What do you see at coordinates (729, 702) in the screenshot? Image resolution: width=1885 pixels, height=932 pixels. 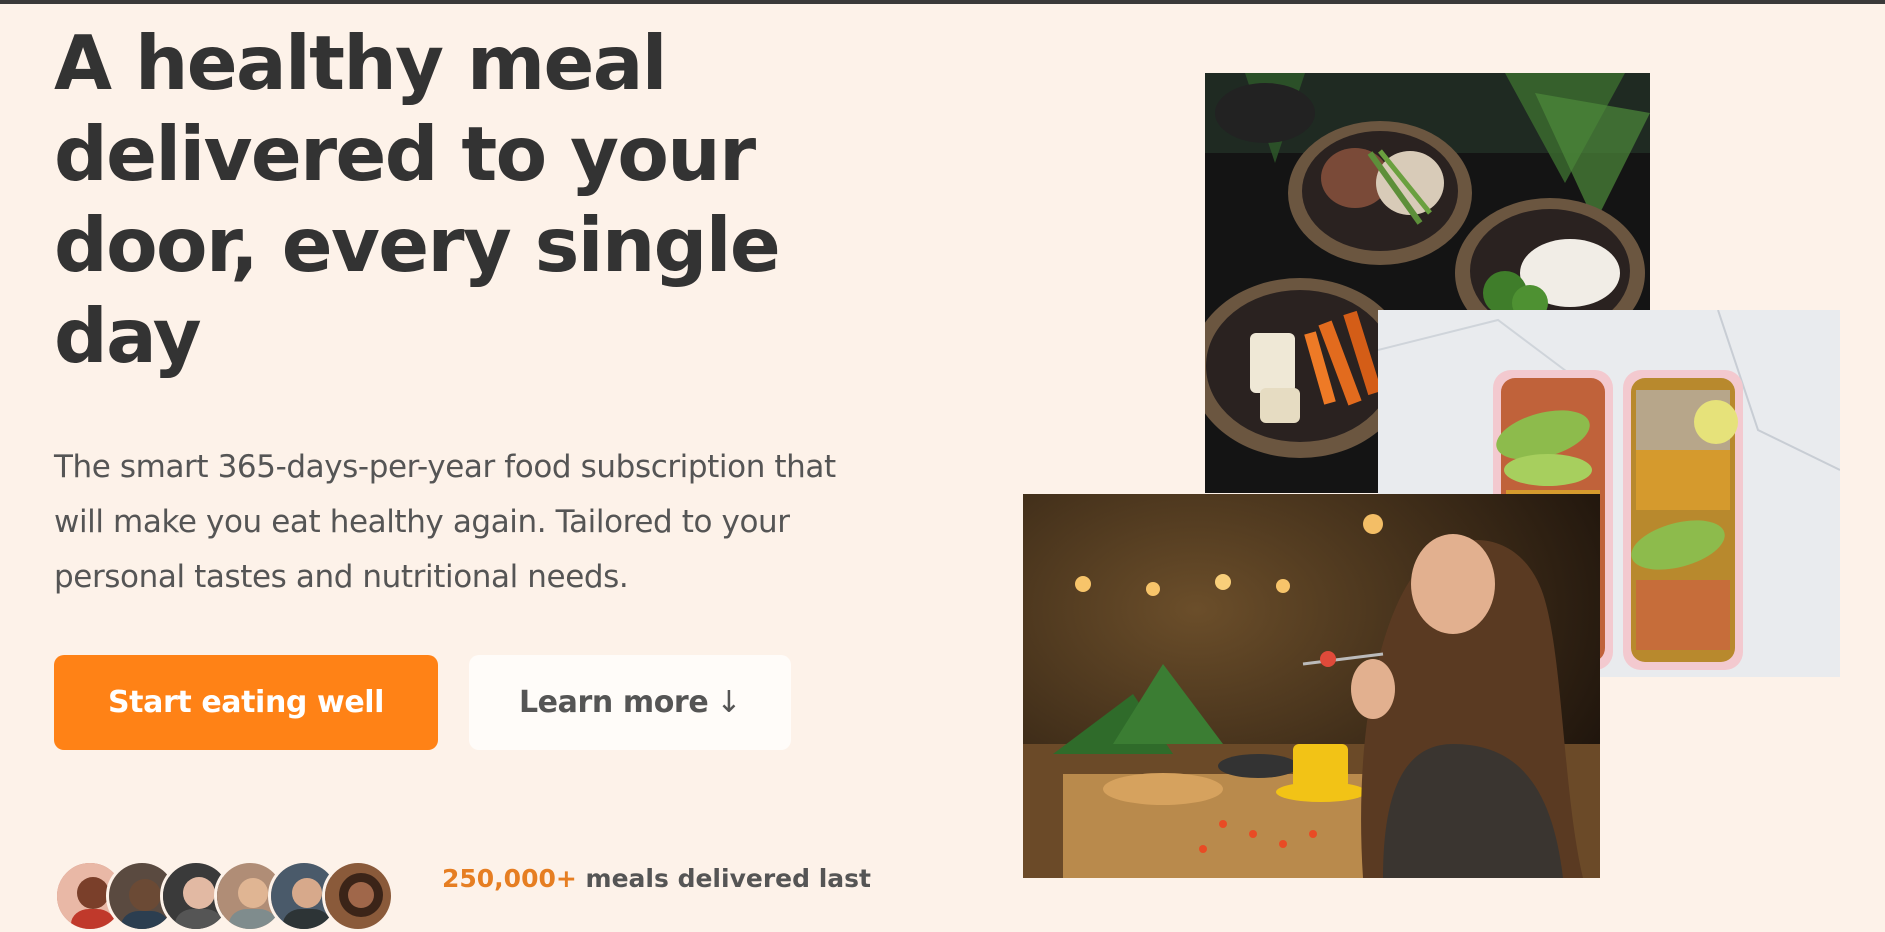 I see `arrow-down-icon: ↓` at bounding box center [729, 702].